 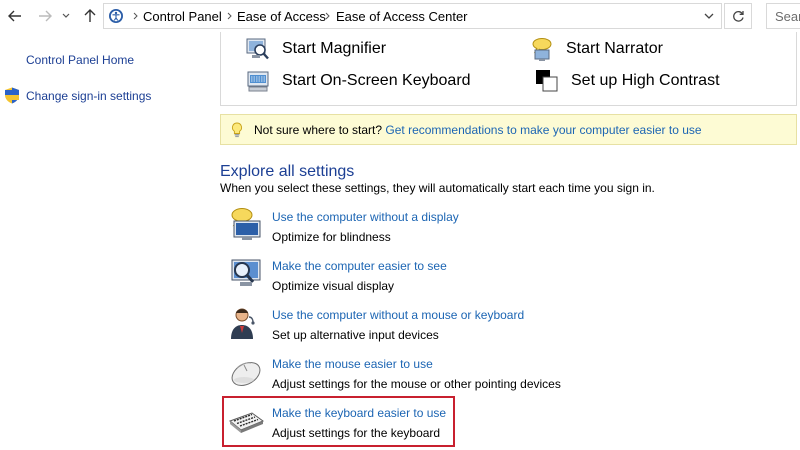 What do you see at coordinates (237, 130) in the screenshot?
I see `lightbulb-icon` at bounding box center [237, 130].